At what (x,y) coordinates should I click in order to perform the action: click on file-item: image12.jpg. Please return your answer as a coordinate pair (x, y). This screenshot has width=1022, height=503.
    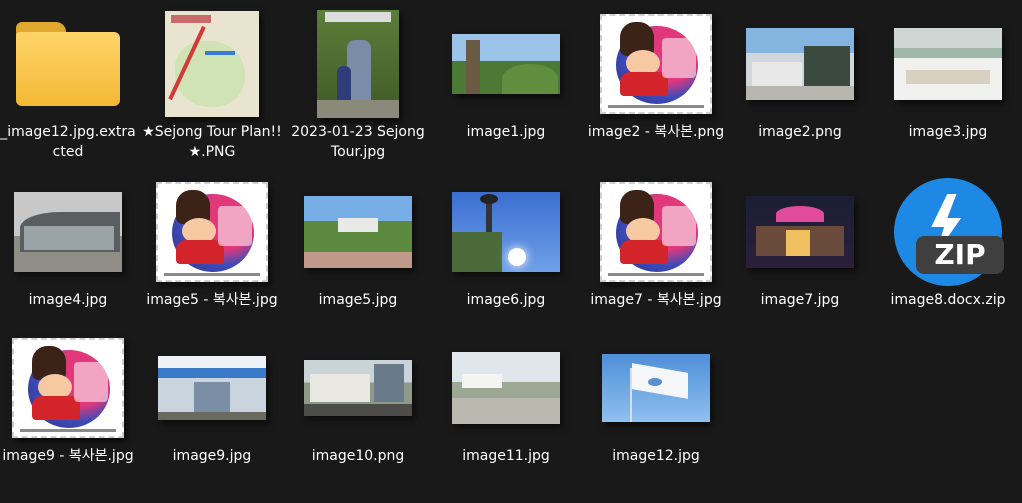
    Looking at the image, I should click on (656, 399).